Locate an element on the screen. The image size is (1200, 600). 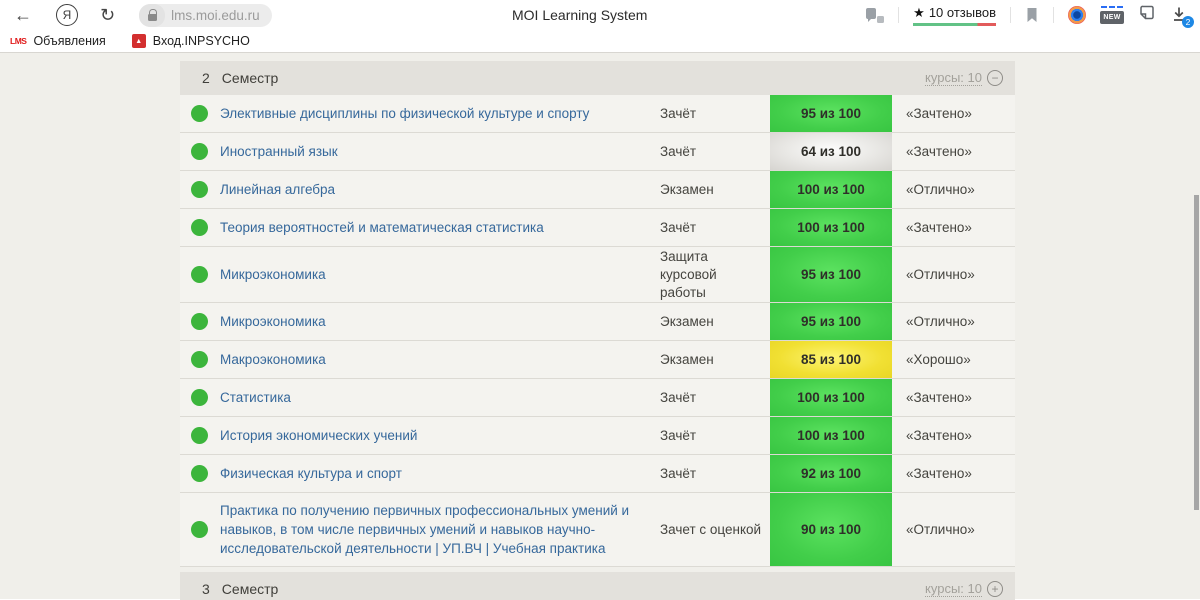
extension-icon is located at coordinates (1077, 15).